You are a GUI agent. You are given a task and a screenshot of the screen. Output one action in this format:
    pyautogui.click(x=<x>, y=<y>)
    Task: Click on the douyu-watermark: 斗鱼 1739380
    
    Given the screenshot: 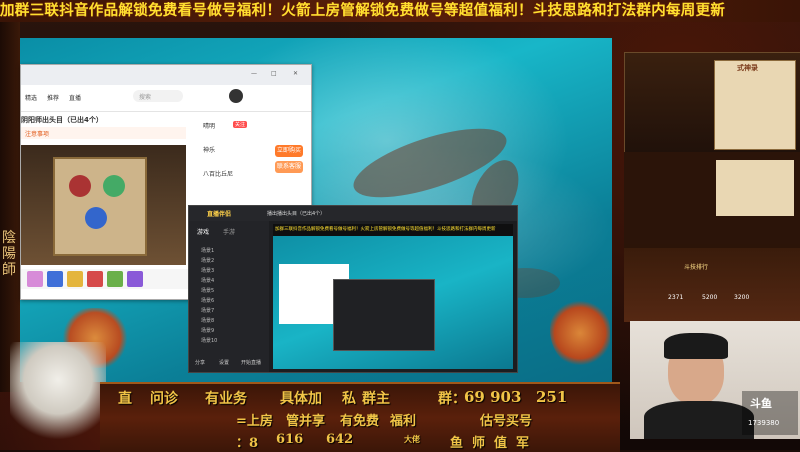 What is the action you would take?
    pyautogui.click(x=770, y=413)
    